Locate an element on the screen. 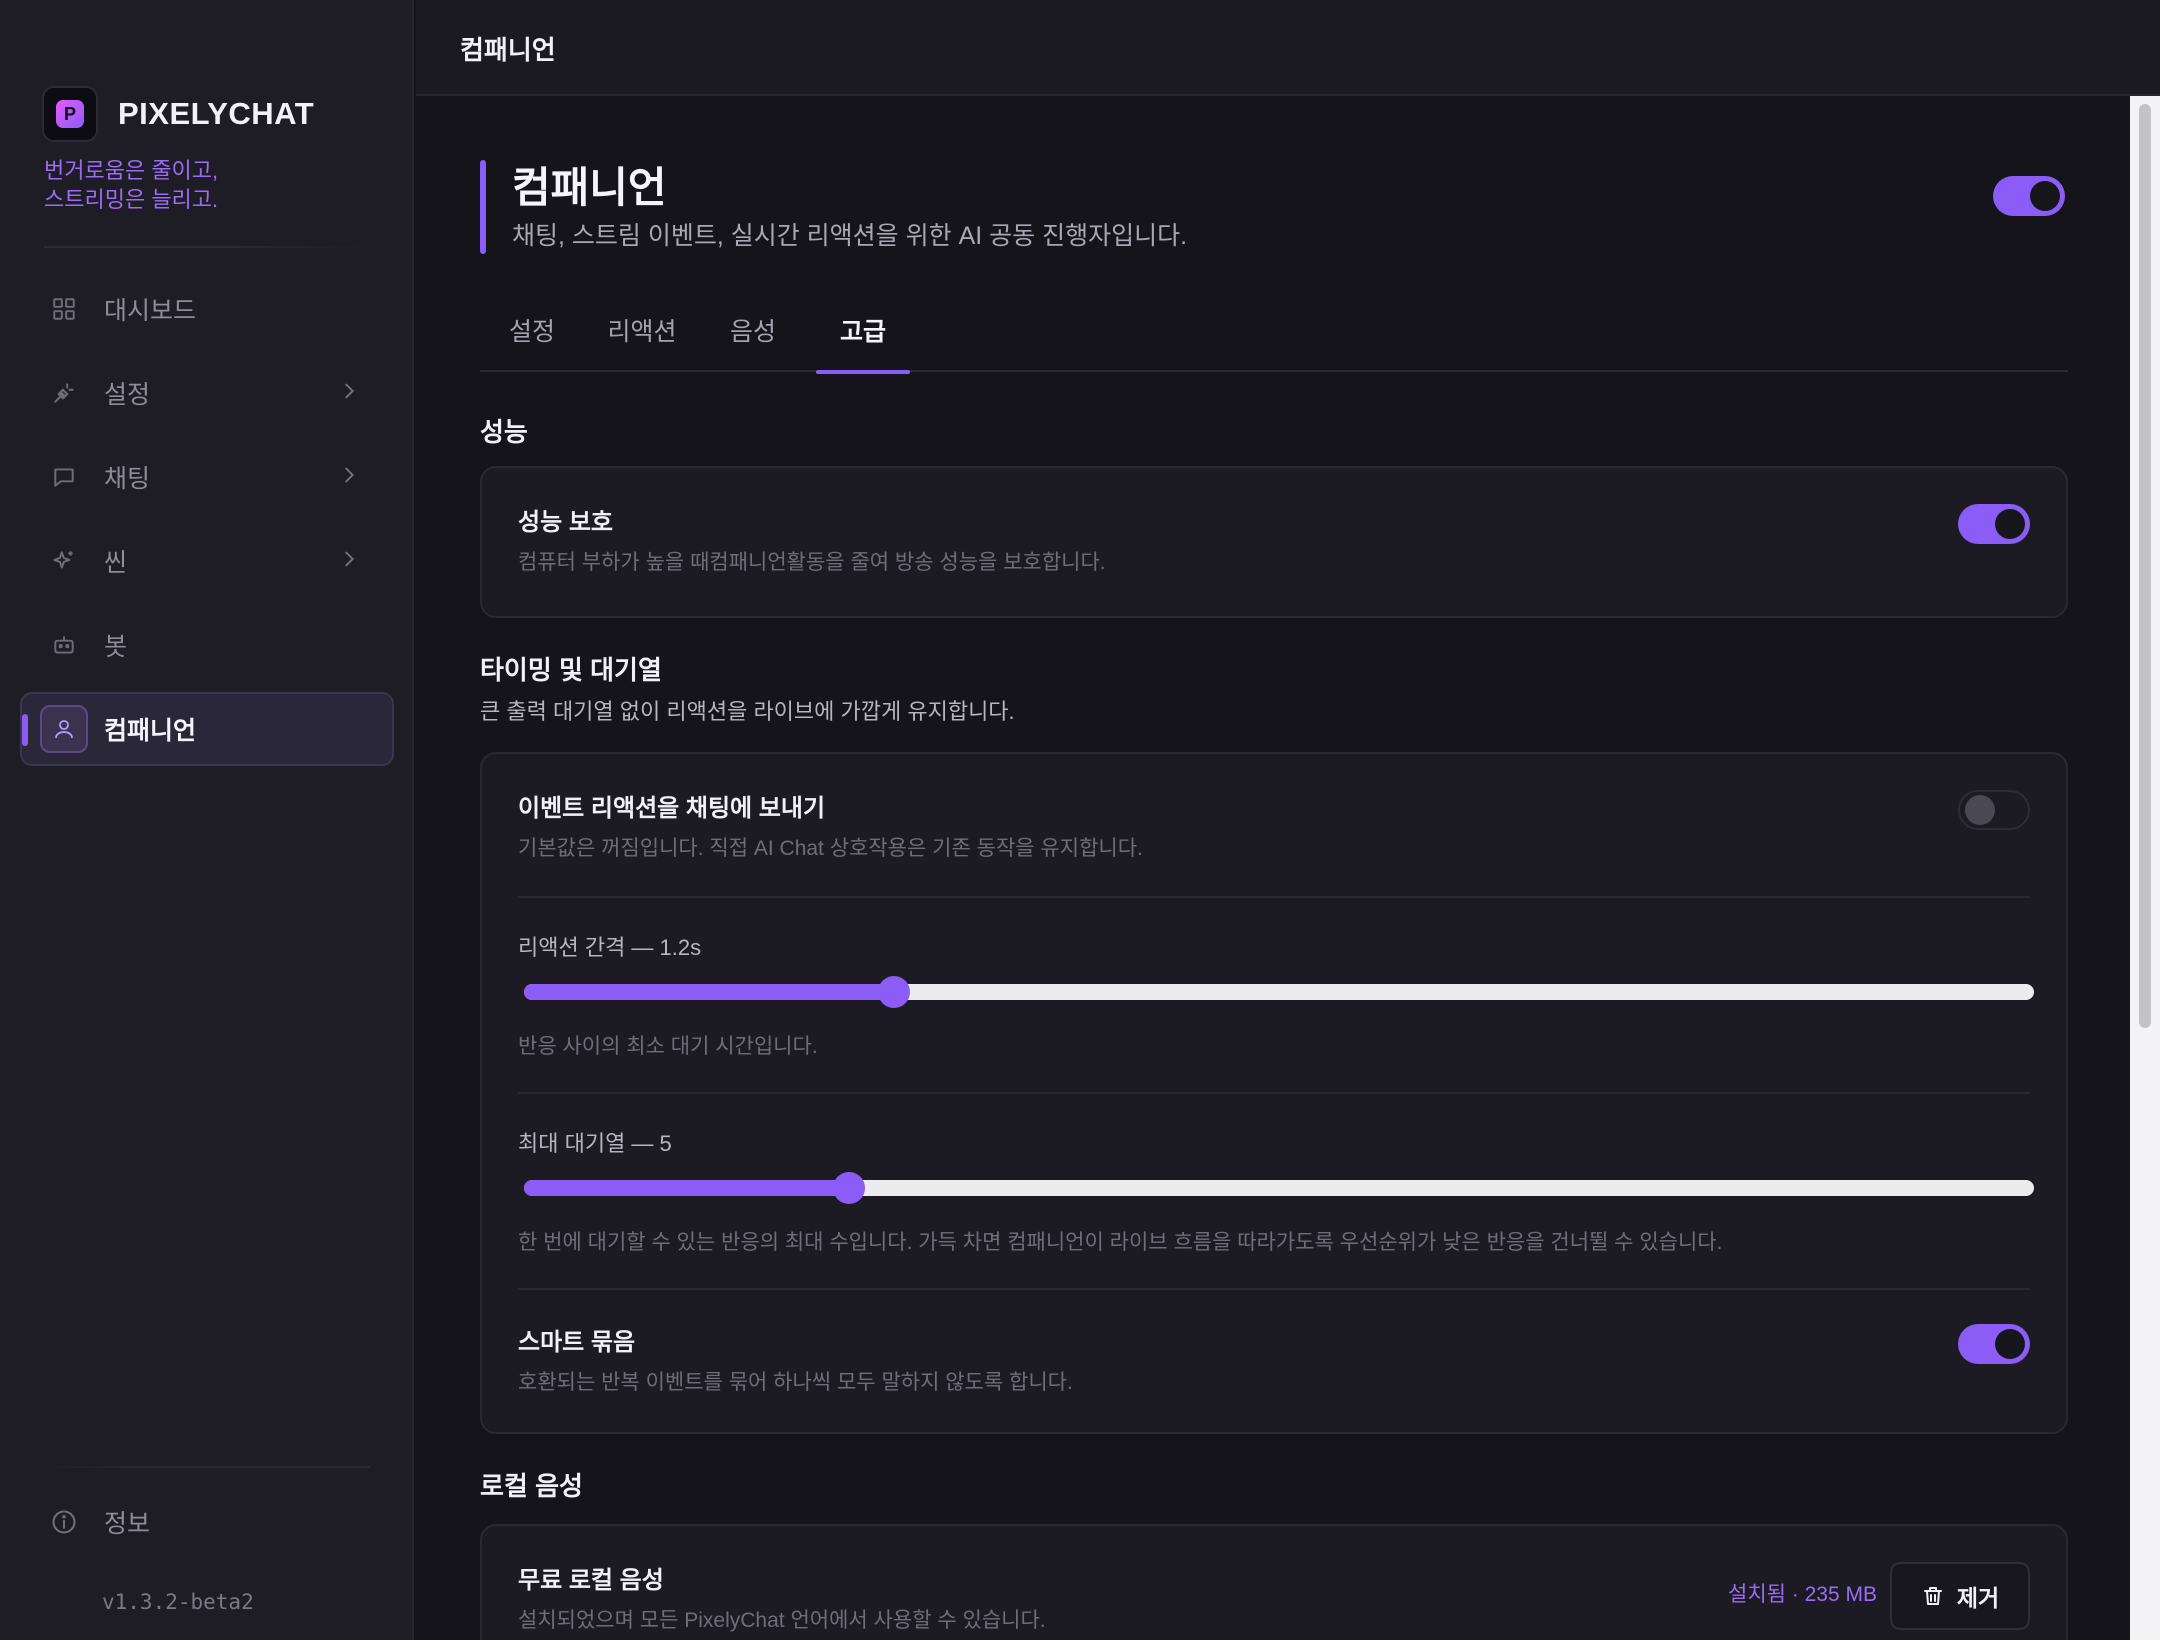 The width and height of the screenshot is (2160, 1640). sidebar-item-label: 설정 is located at coordinates (127, 395).